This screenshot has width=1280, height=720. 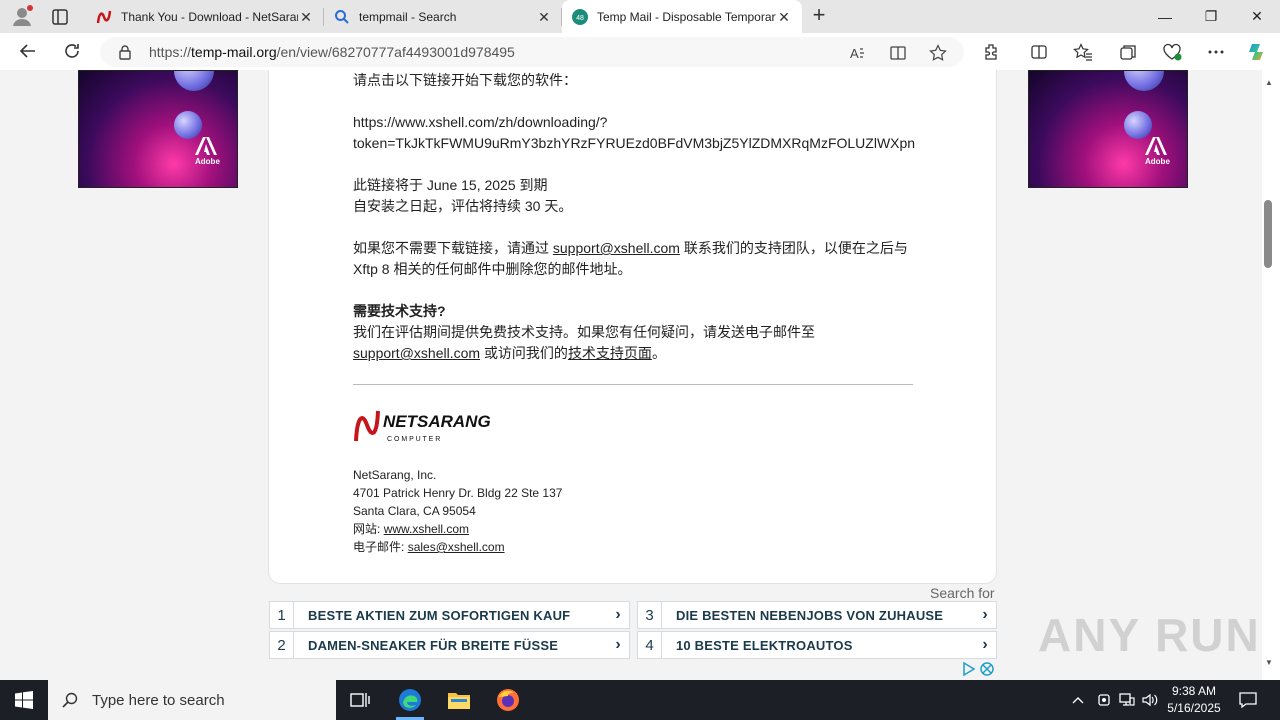 I want to click on new-tab-button: +, so click(x=819, y=15).